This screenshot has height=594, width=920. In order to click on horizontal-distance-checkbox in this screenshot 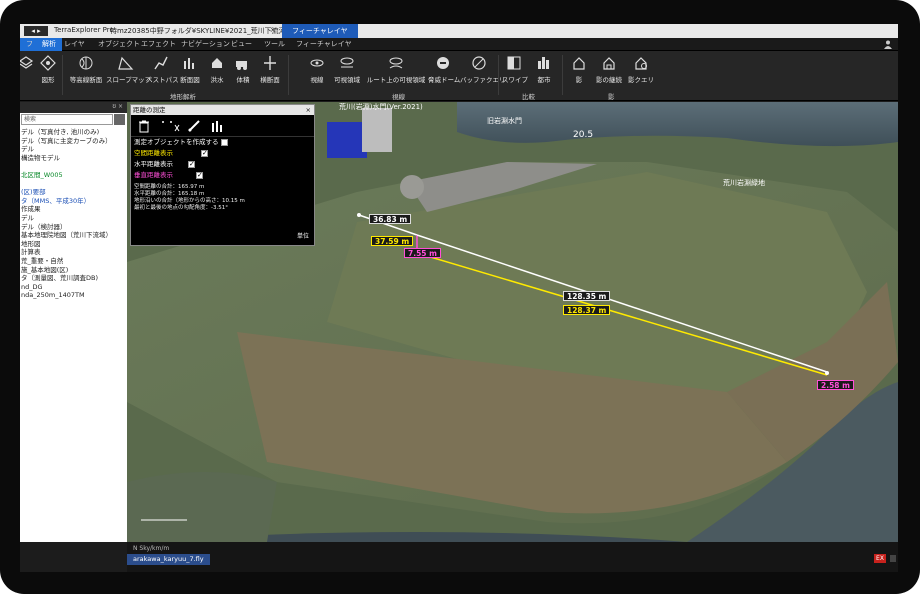, I will do `click(191, 164)`.